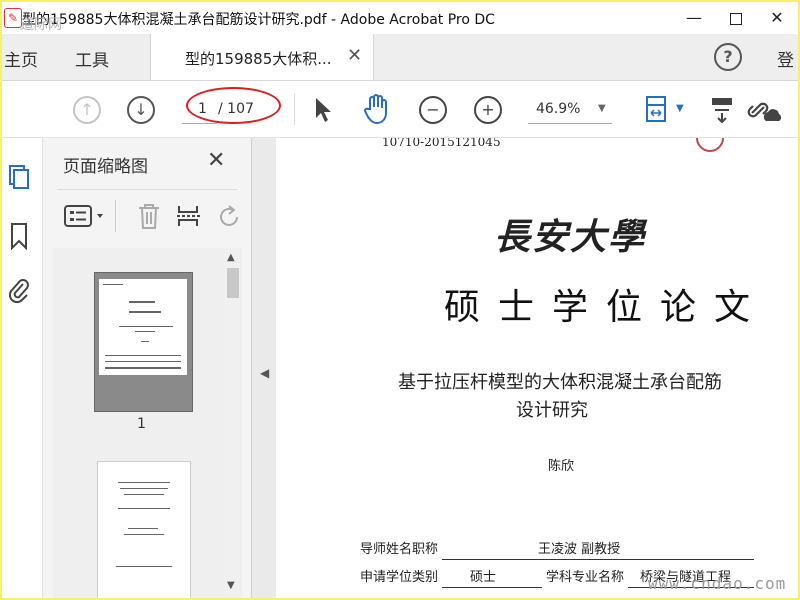  What do you see at coordinates (115, 216) in the screenshot?
I see `panel-tools-divider` at bounding box center [115, 216].